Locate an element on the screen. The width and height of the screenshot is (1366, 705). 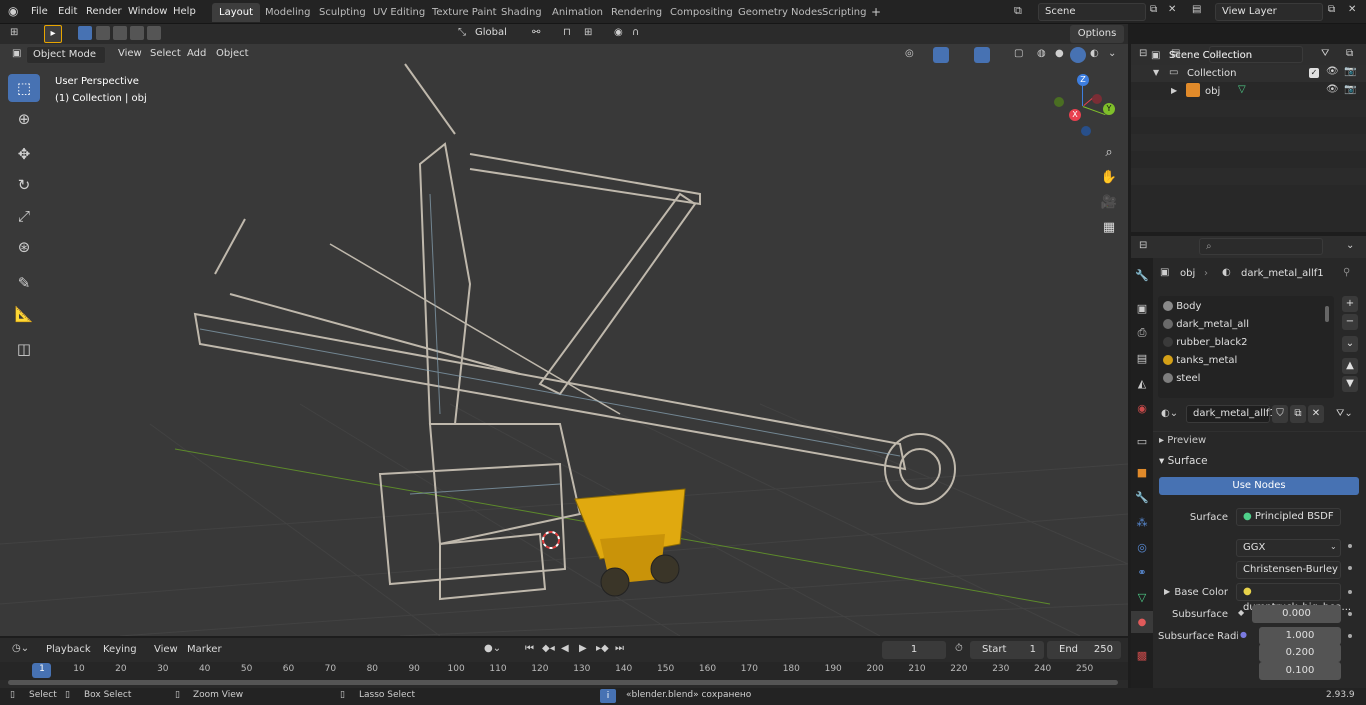
tool-rotate: ↻ is located at coordinates (24, 185).